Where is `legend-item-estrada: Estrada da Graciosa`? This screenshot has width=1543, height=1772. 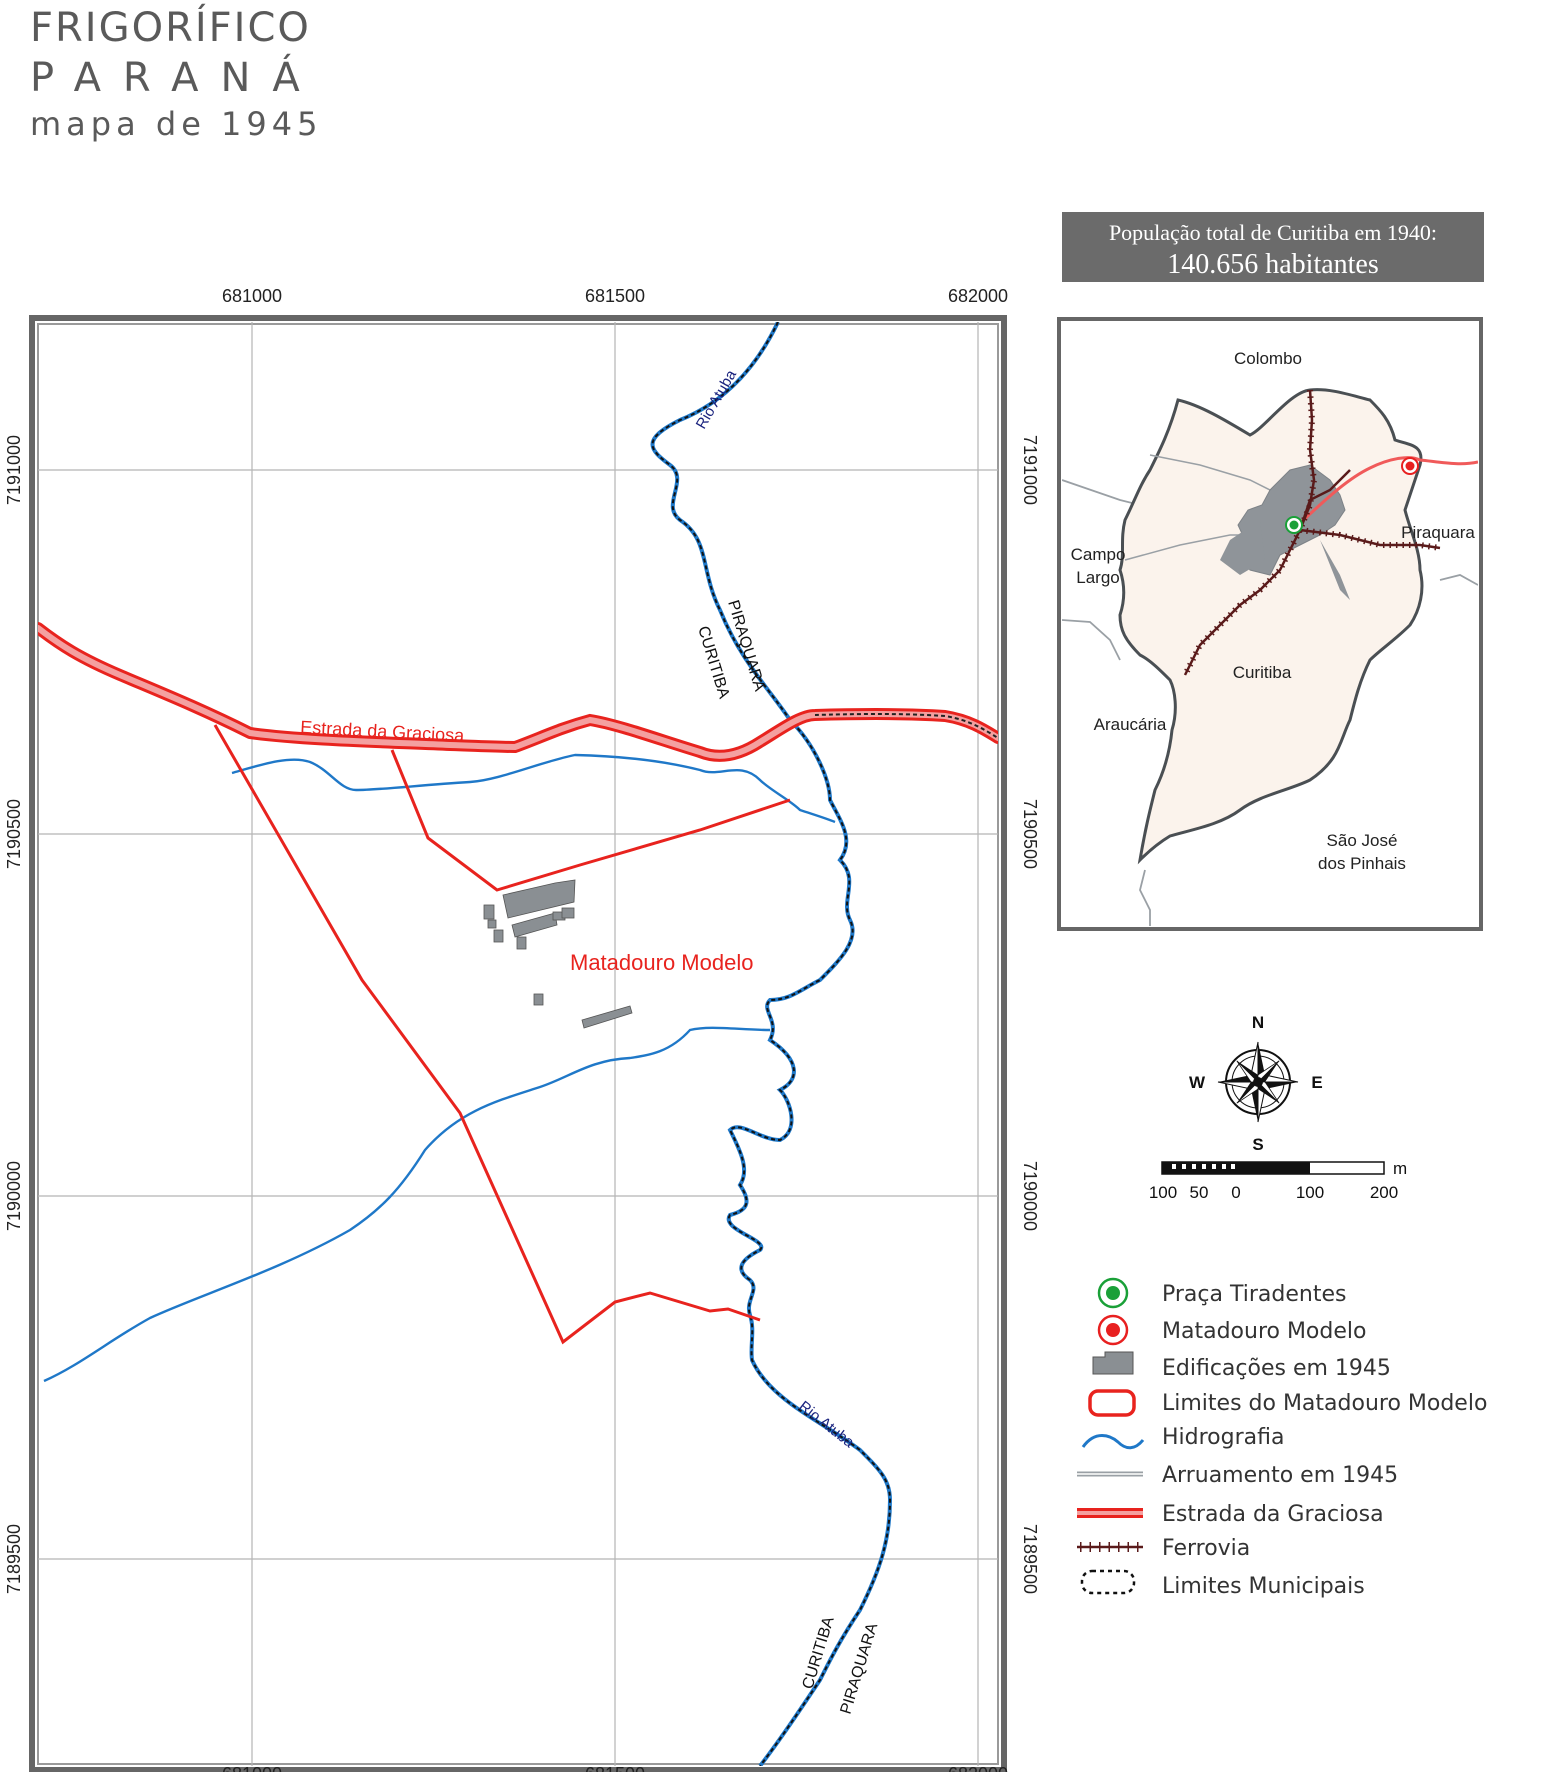
legend-item-estrada: Estrada da Graciosa is located at coordinates (1292, 1515).